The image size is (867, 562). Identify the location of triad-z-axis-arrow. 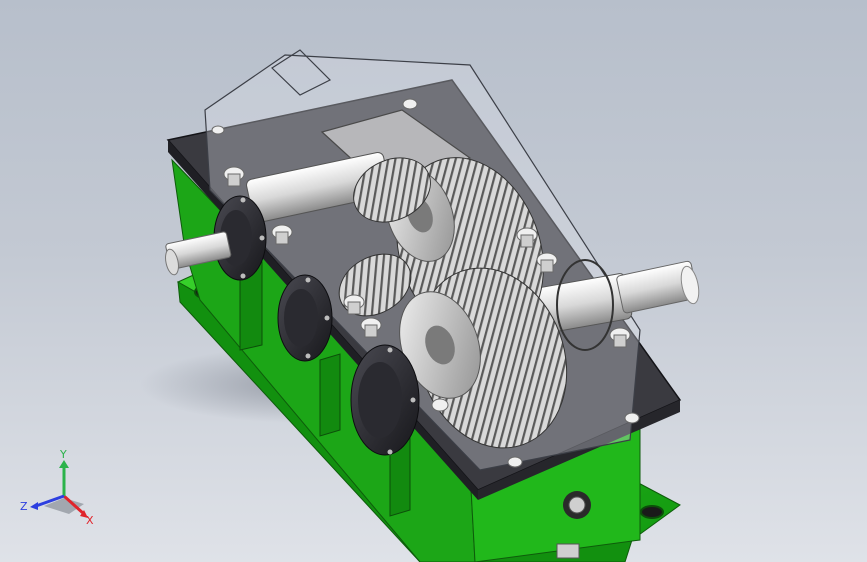
(34, 506).